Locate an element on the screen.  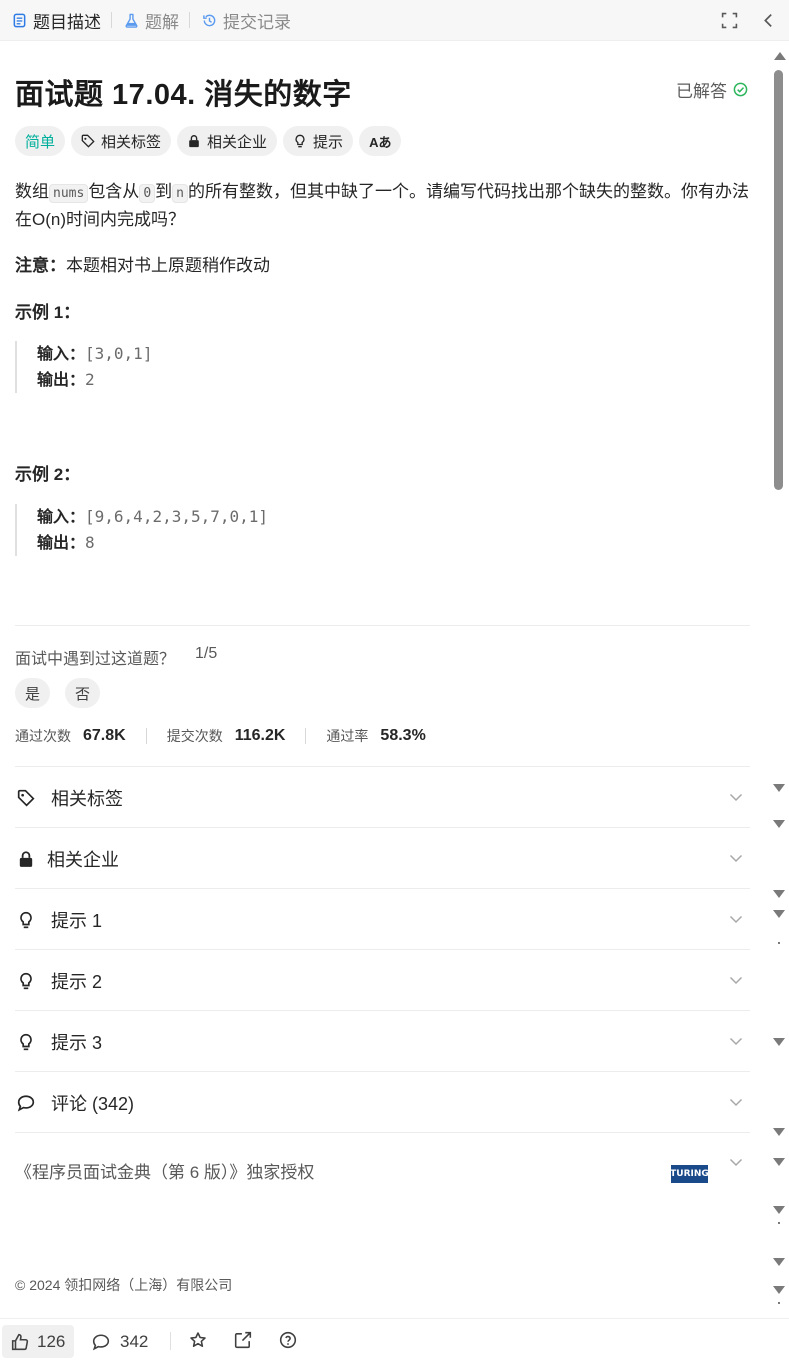
solved-status: 已解答 is located at coordinates (712, 89).